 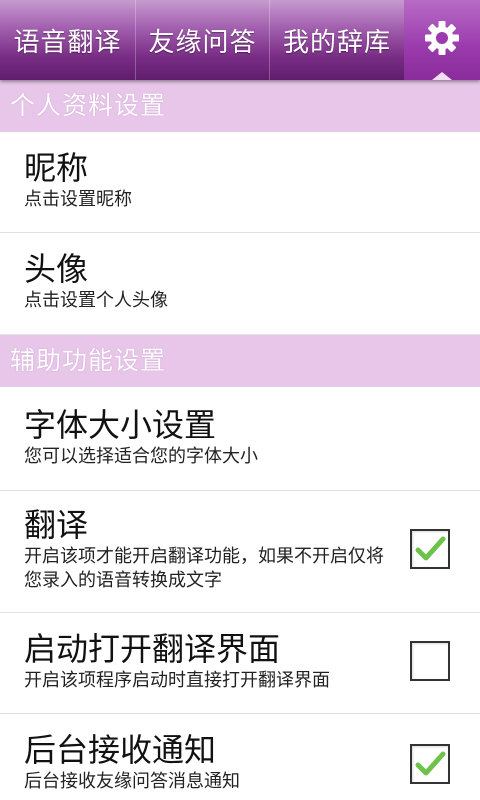 What do you see at coordinates (240, 361) in the screenshot?
I see `section-header-assist: 辅助功能设置` at bounding box center [240, 361].